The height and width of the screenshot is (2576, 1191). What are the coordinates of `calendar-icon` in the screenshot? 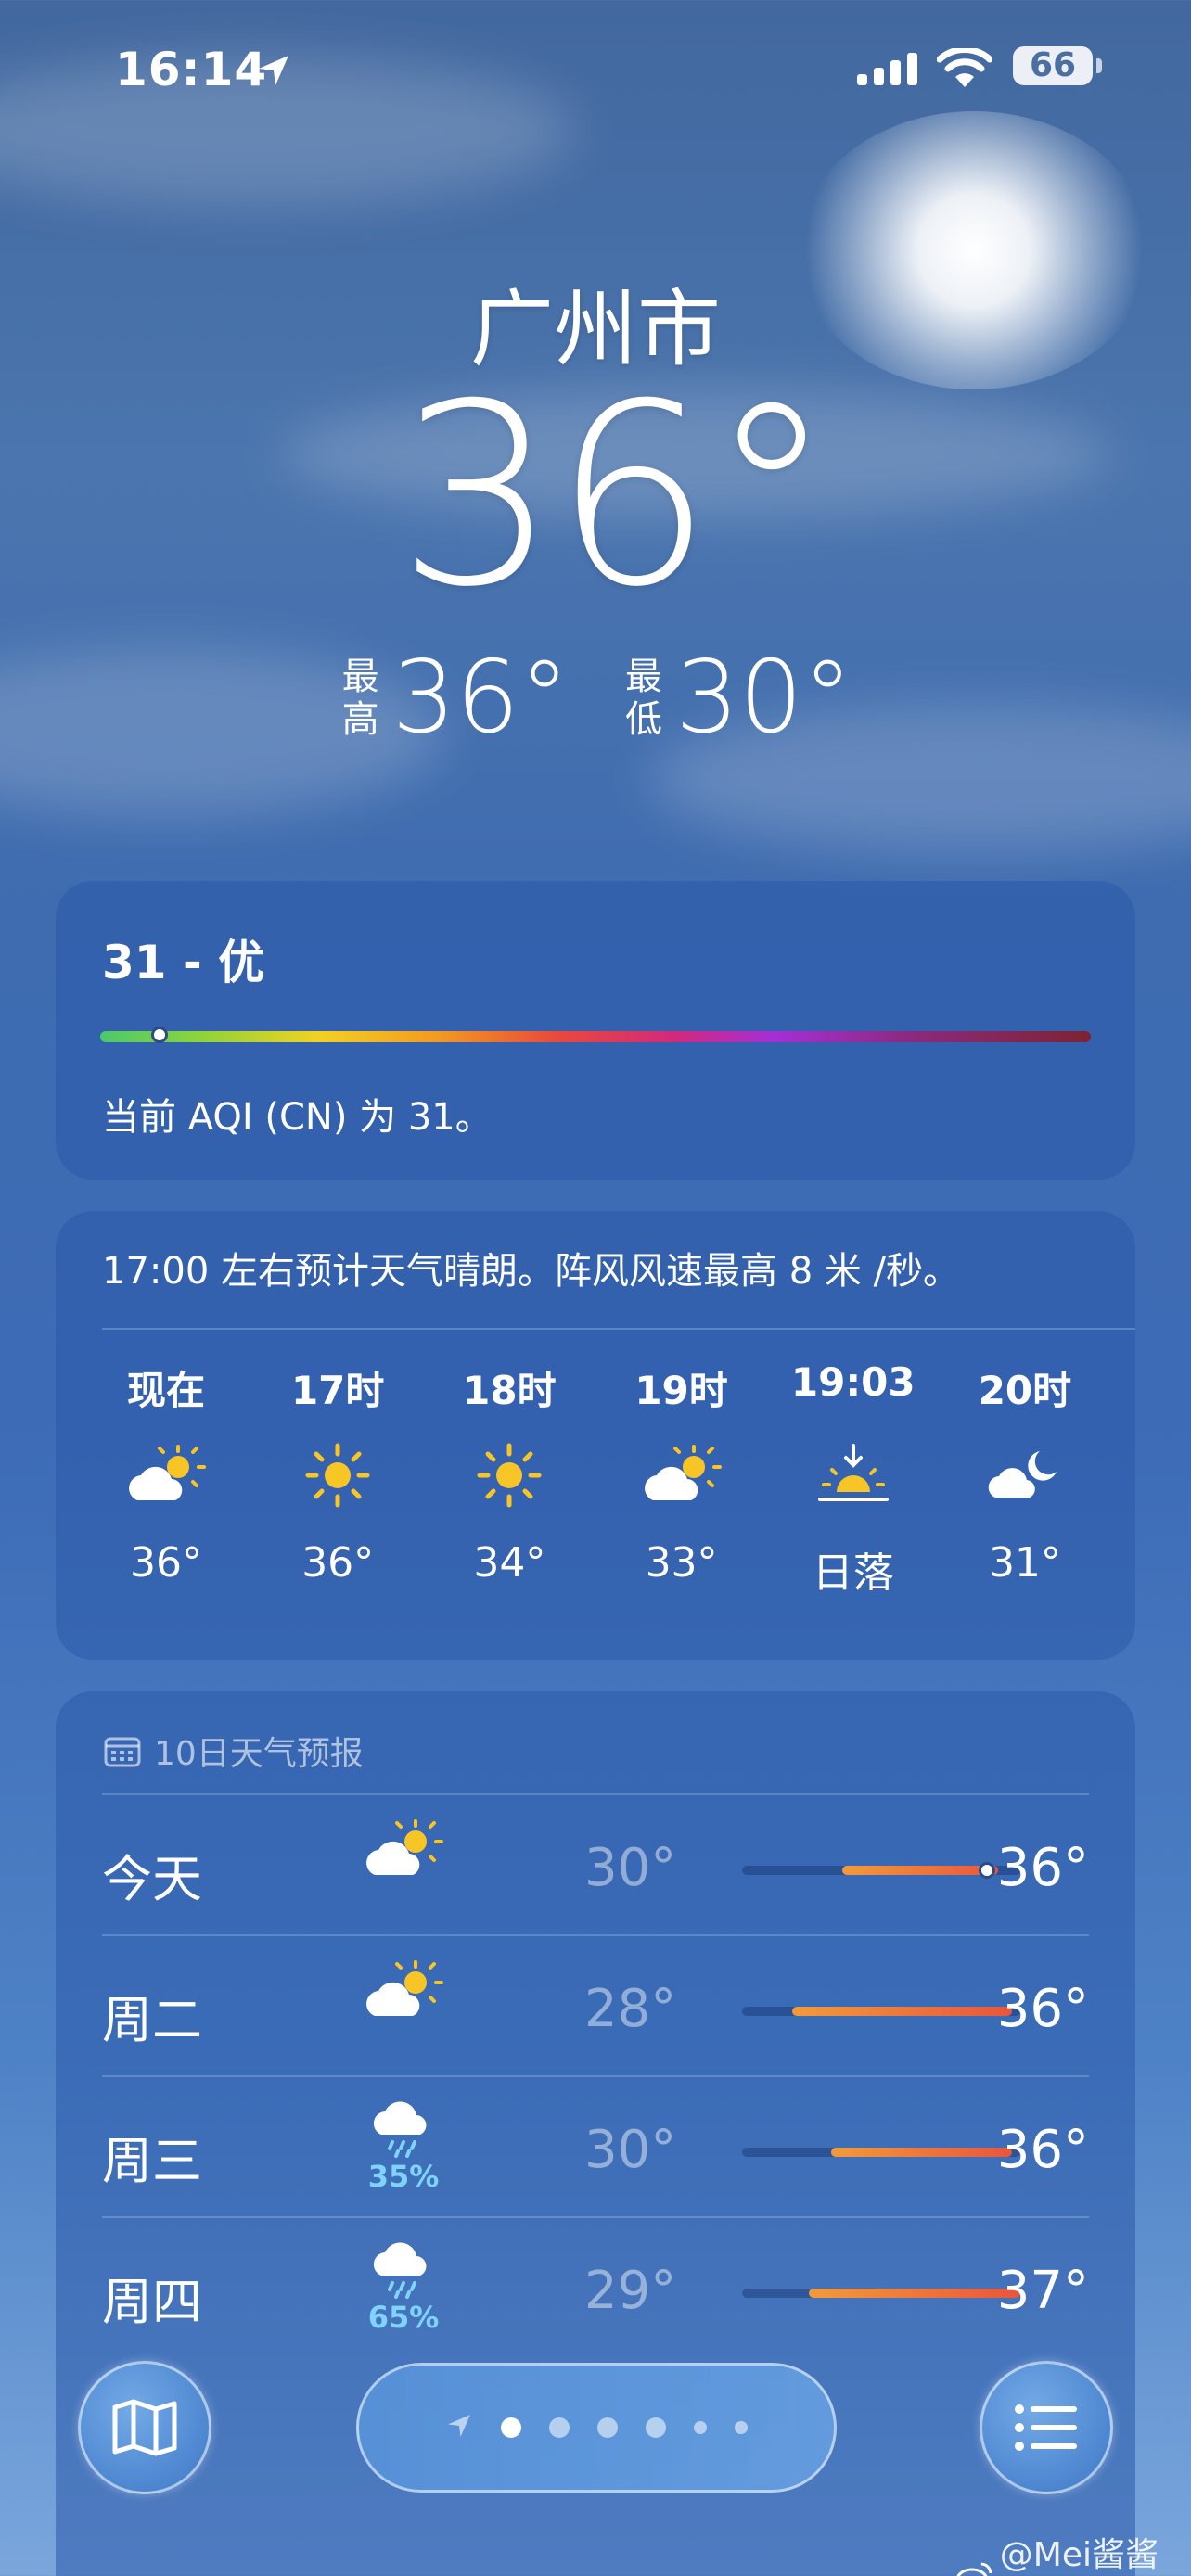 It's located at (122, 1752).